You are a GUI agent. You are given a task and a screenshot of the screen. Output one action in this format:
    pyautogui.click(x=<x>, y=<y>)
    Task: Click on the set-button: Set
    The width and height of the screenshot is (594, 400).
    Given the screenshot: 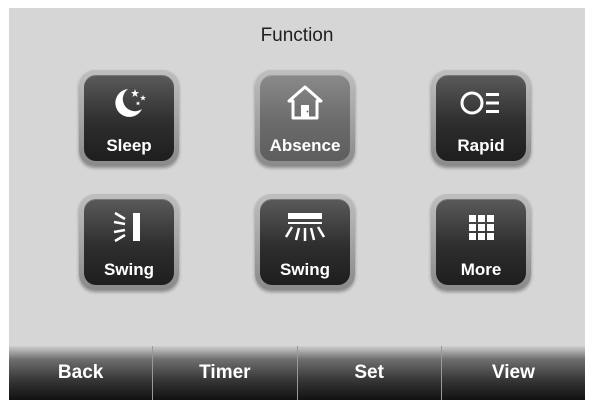 What is the action you would take?
    pyautogui.click(x=369, y=373)
    